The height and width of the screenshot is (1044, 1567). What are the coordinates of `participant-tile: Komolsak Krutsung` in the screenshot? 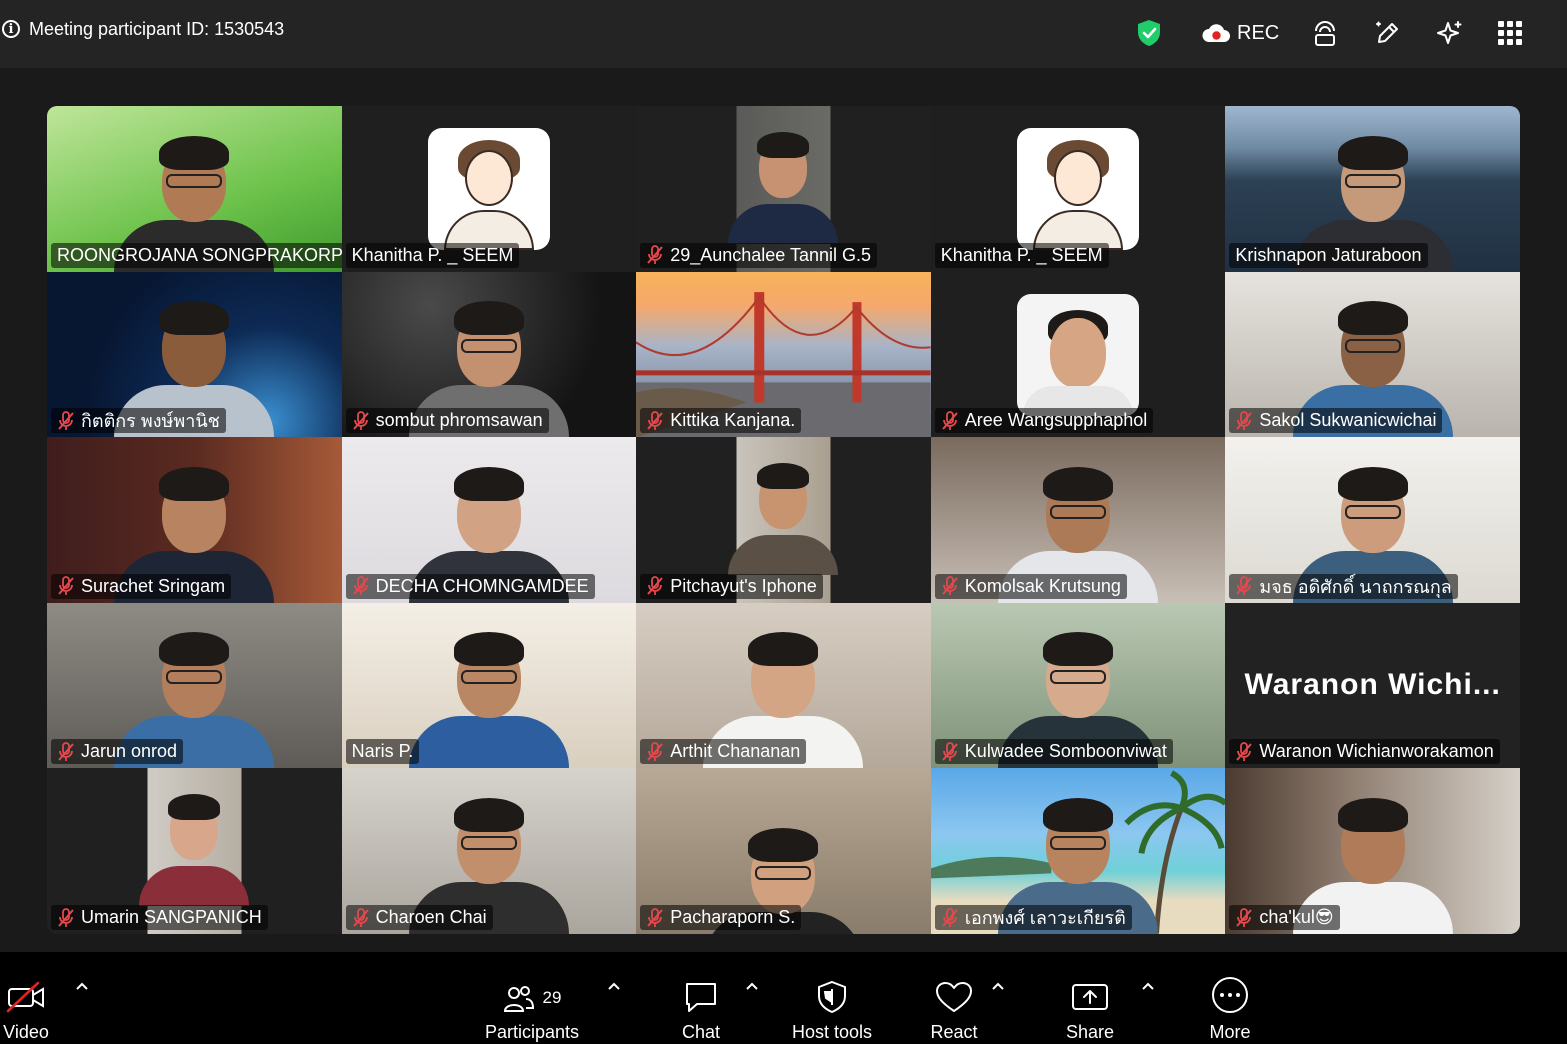 It's located at (1078, 520).